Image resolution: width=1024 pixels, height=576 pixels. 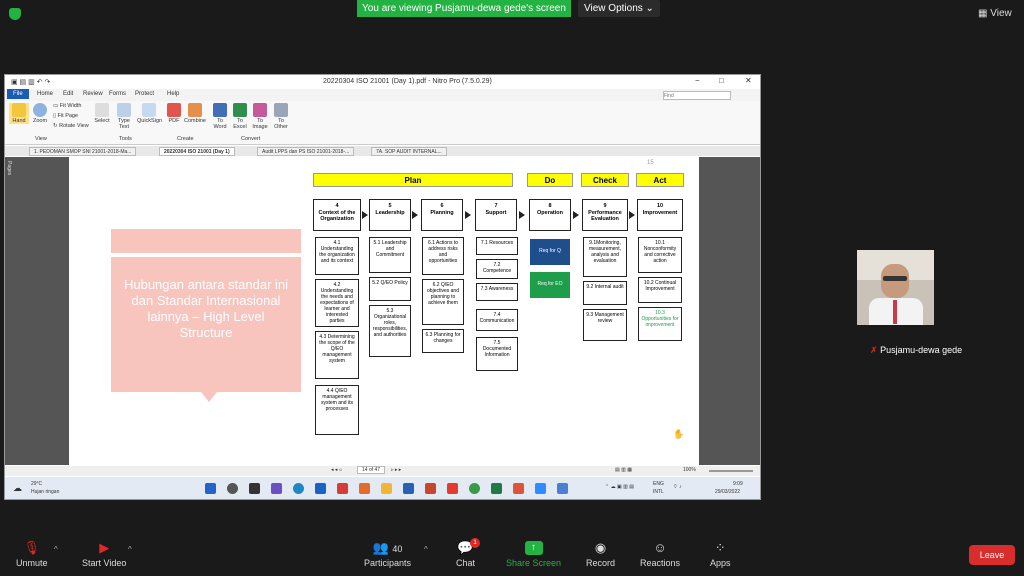 I want to click on language-layout: INTL, so click(x=658, y=492).